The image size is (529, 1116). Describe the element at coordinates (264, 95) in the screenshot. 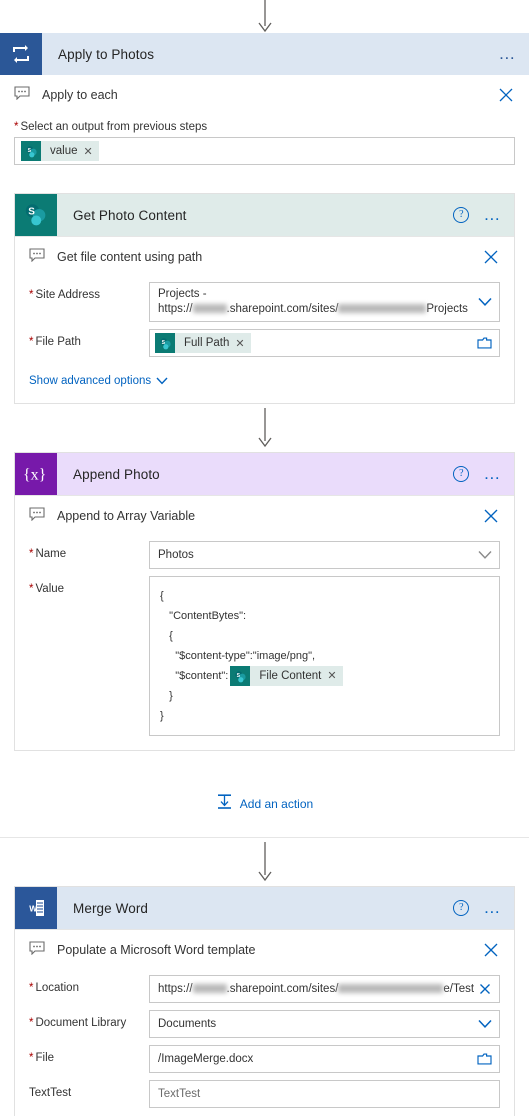

I see `action-subtitle-row: Apply to each` at that location.